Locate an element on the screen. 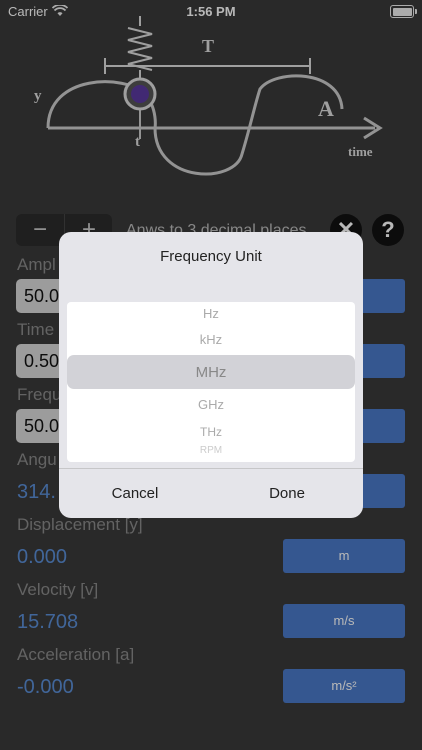 Image resolution: width=422 pixels, height=750 pixels. picker-option-rpm: RPM is located at coordinates (211, 450).